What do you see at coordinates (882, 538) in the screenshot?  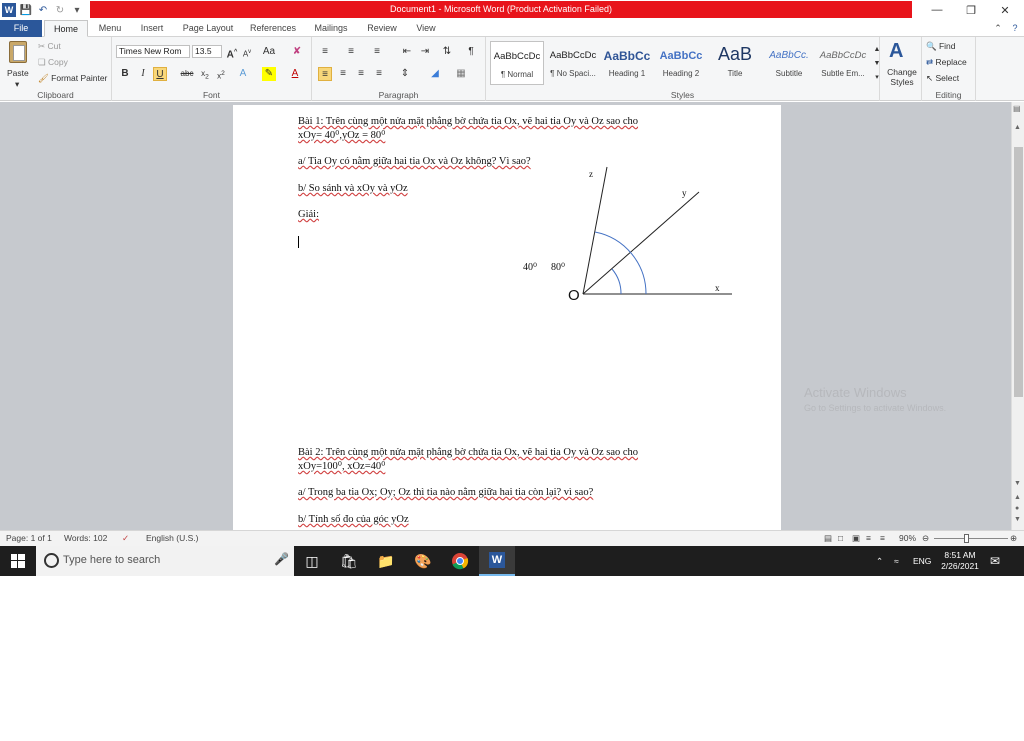 I see `view-draft-icon: ≡` at bounding box center [882, 538].